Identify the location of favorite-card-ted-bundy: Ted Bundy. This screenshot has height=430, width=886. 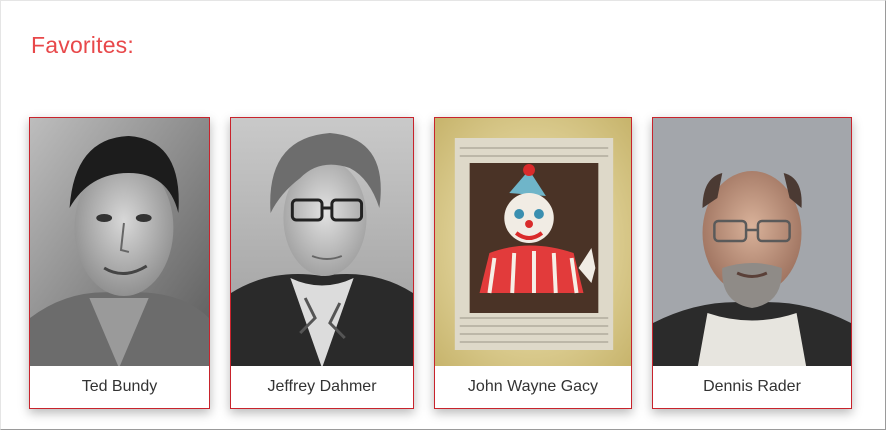
(119, 263).